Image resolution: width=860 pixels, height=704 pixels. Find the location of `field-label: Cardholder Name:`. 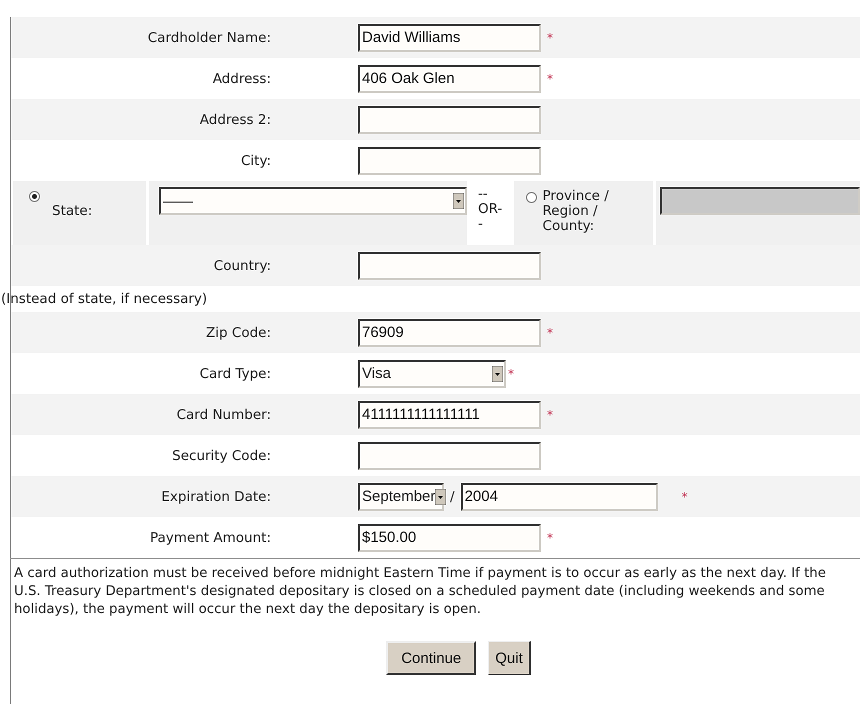

field-label: Cardholder Name: is located at coordinates (209, 38).